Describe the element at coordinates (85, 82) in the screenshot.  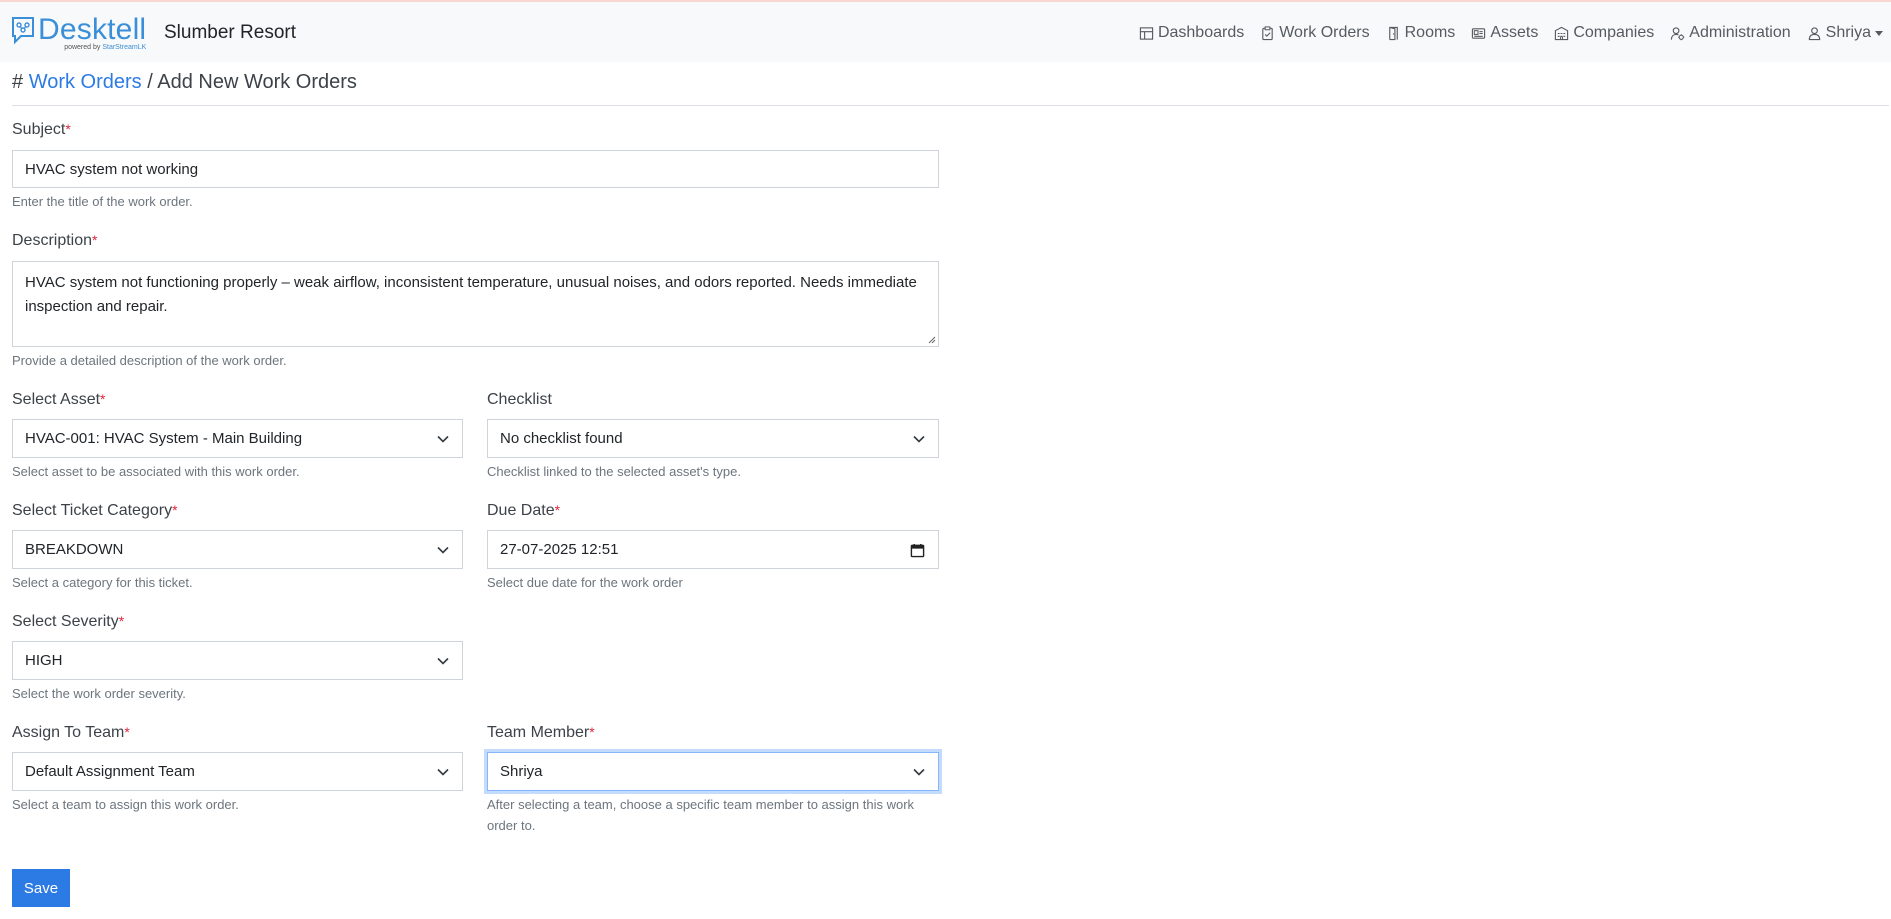
I see `breadcrumb-link-work-orders: Work Orders` at that location.